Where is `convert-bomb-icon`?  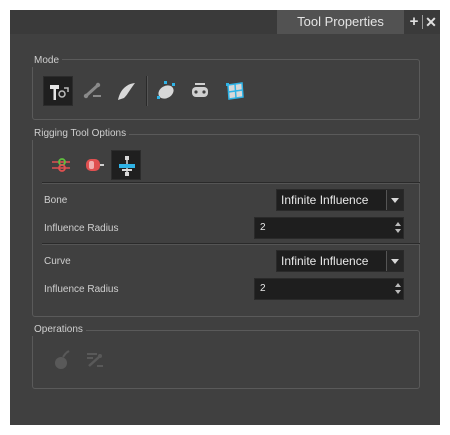 convert-bomb-icon is located at coordinates (62, 359).